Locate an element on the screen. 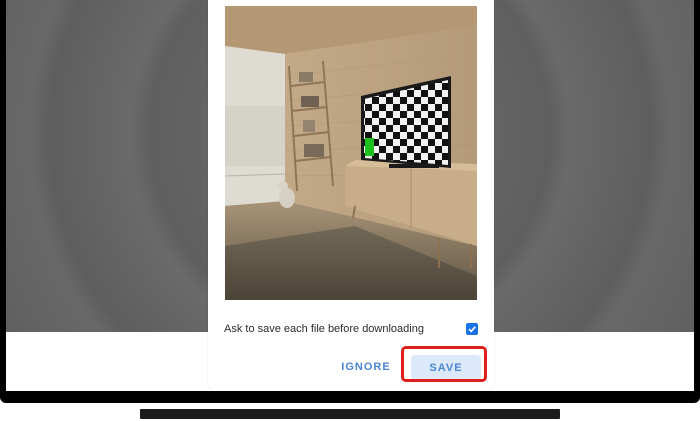  checkbox-label: Ask to save each file before downloading is located at coordinates (324, 329).